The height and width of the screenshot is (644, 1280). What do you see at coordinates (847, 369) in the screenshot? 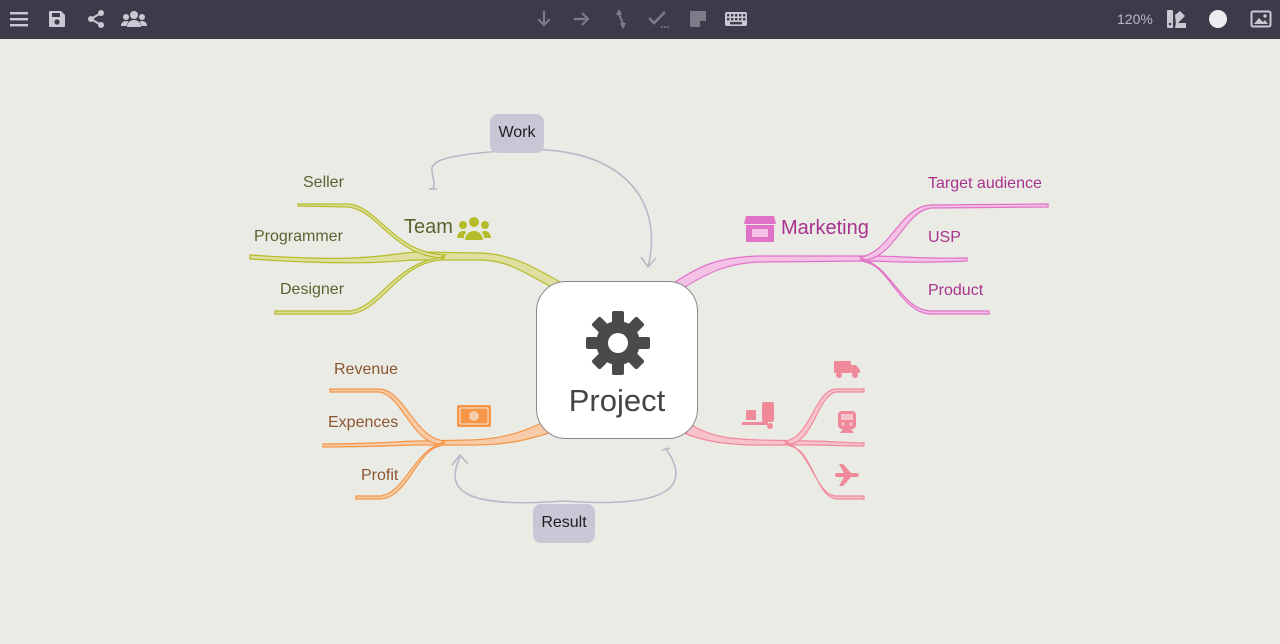
I see `truck-icon` at bounding box center [847, 369].